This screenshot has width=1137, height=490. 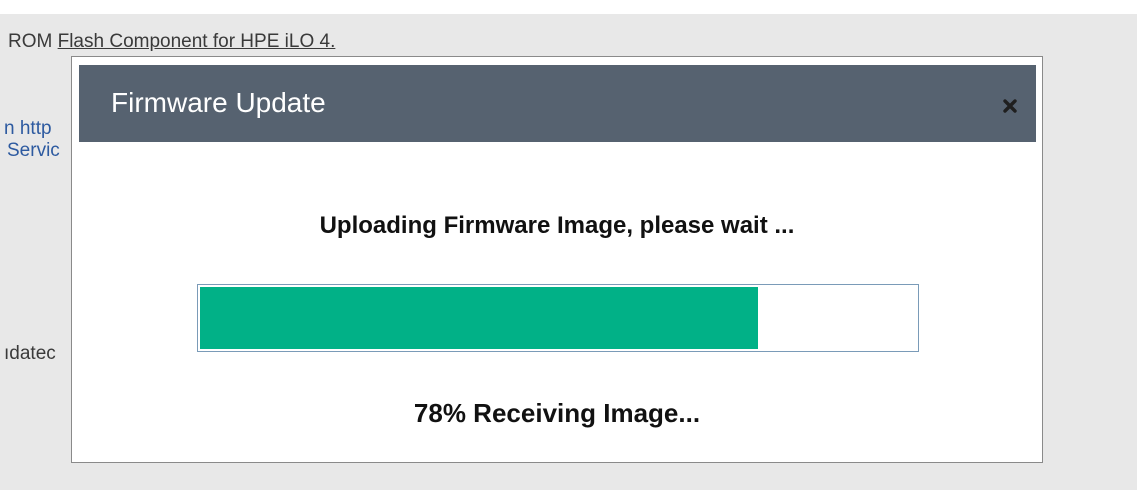 I want to click on close-button, so click(x=1010, y=106).